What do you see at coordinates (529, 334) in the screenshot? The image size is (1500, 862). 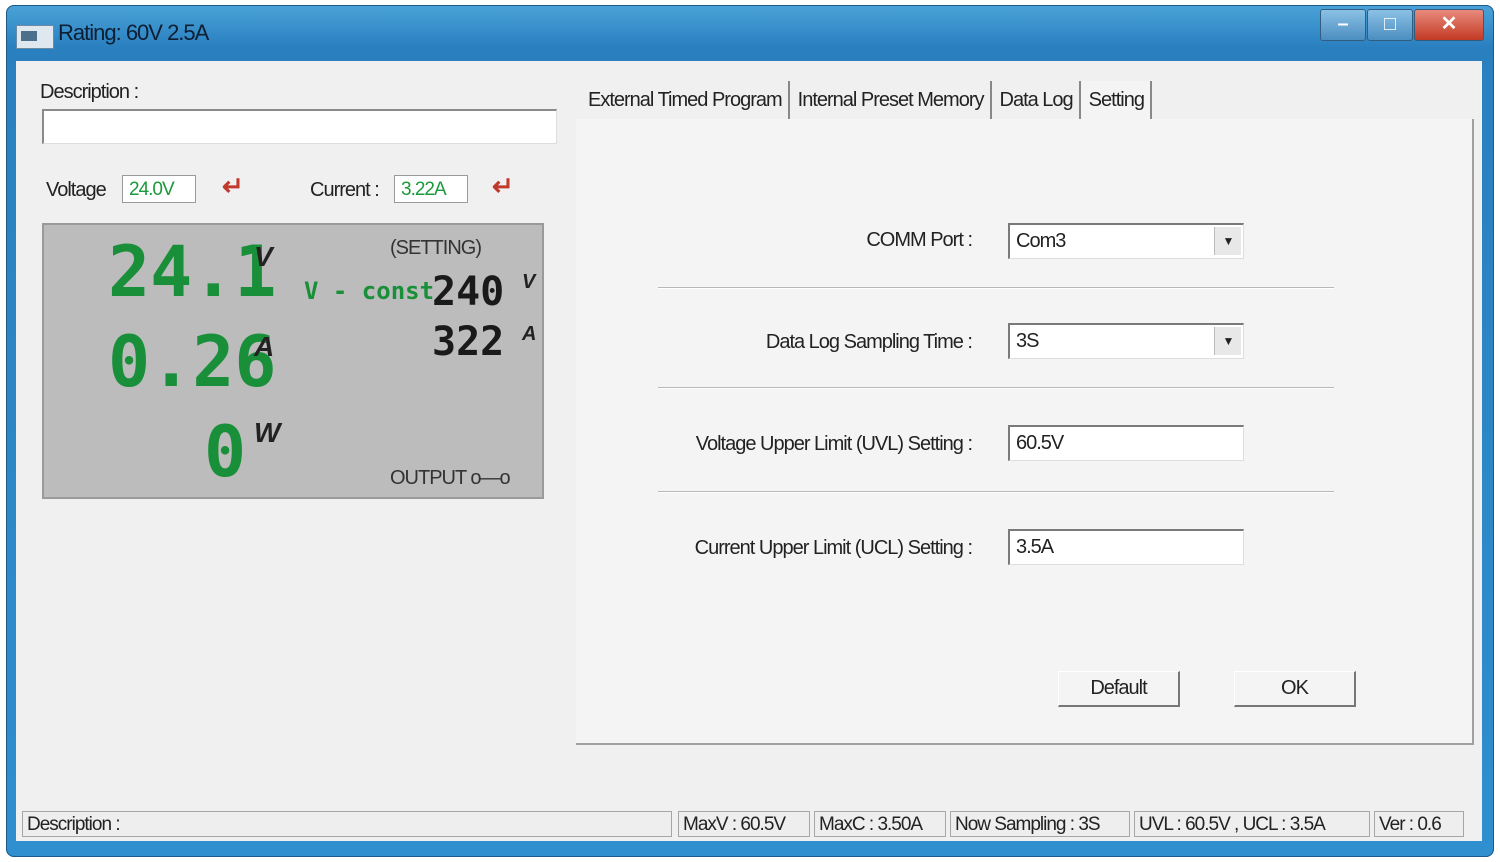 I see `set-current-unit: A` at bounding box center [529, 334].